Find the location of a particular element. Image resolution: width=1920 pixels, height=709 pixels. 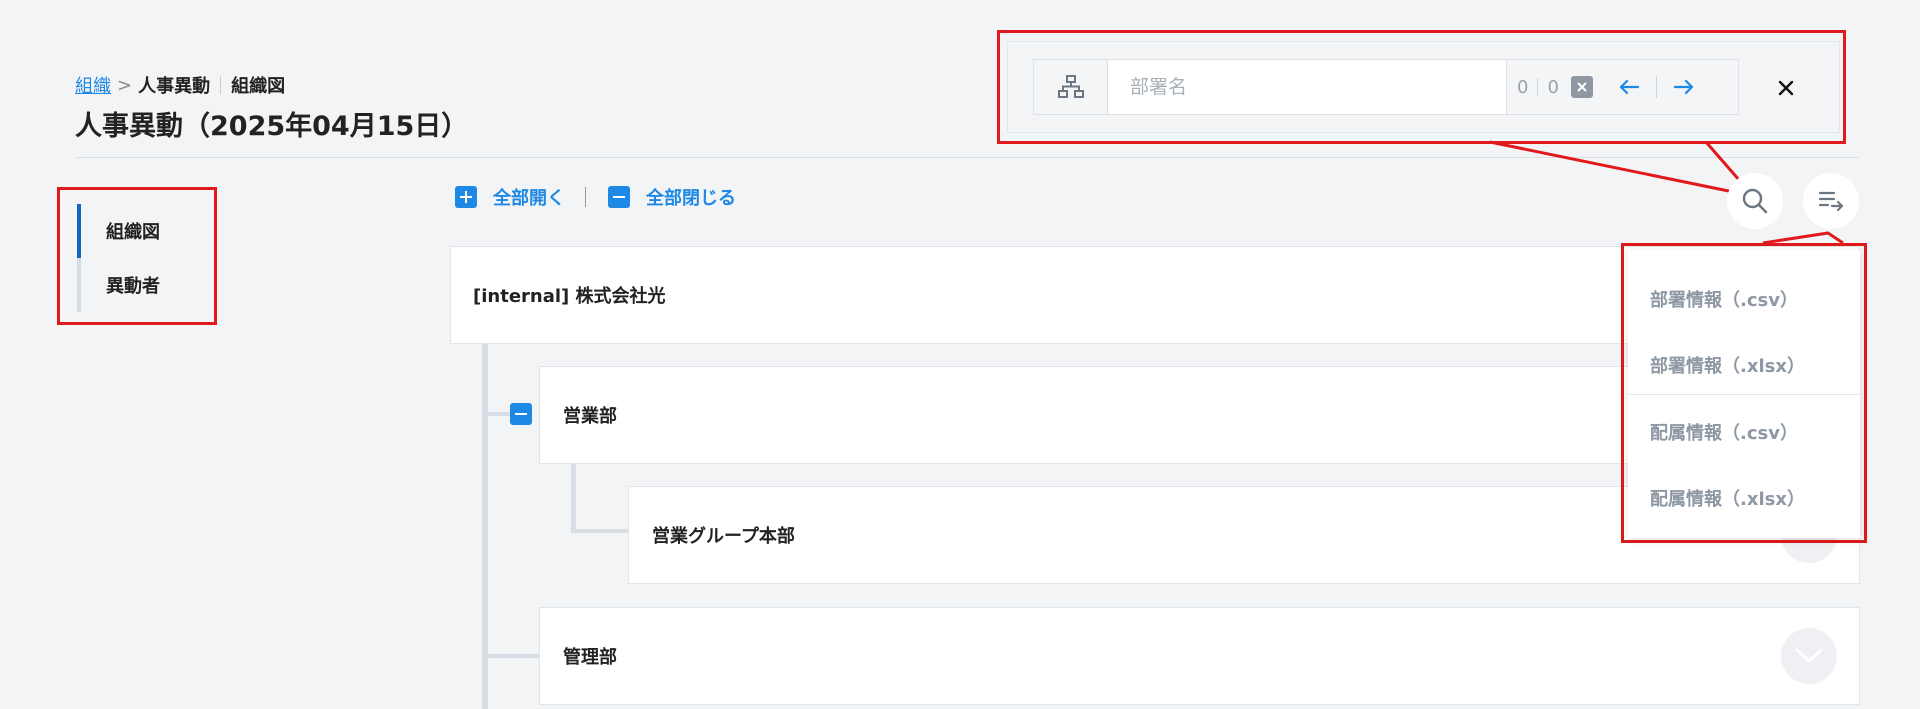

arrow-separator is located at coordinates (1656, 87).